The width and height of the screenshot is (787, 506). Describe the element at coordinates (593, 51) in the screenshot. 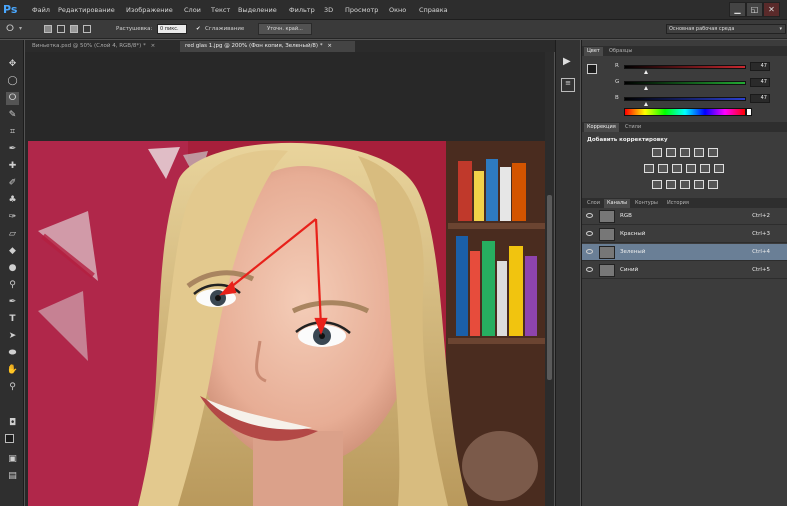

I see `tab-color: Цвет` at that location.